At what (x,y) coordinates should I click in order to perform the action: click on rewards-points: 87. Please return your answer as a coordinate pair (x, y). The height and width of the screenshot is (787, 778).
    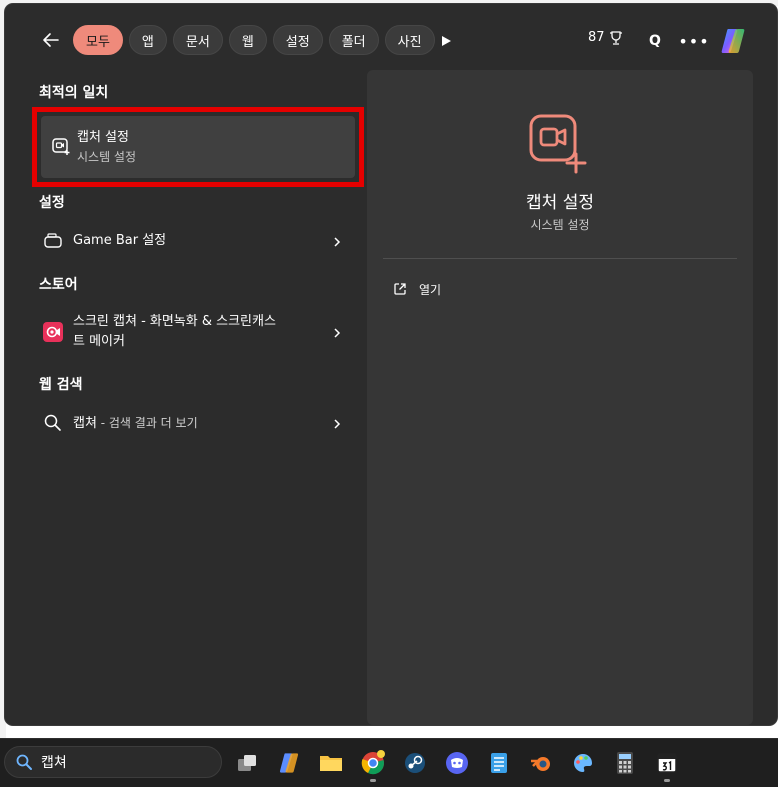
    Looking at the image, I should click on (605, 37).